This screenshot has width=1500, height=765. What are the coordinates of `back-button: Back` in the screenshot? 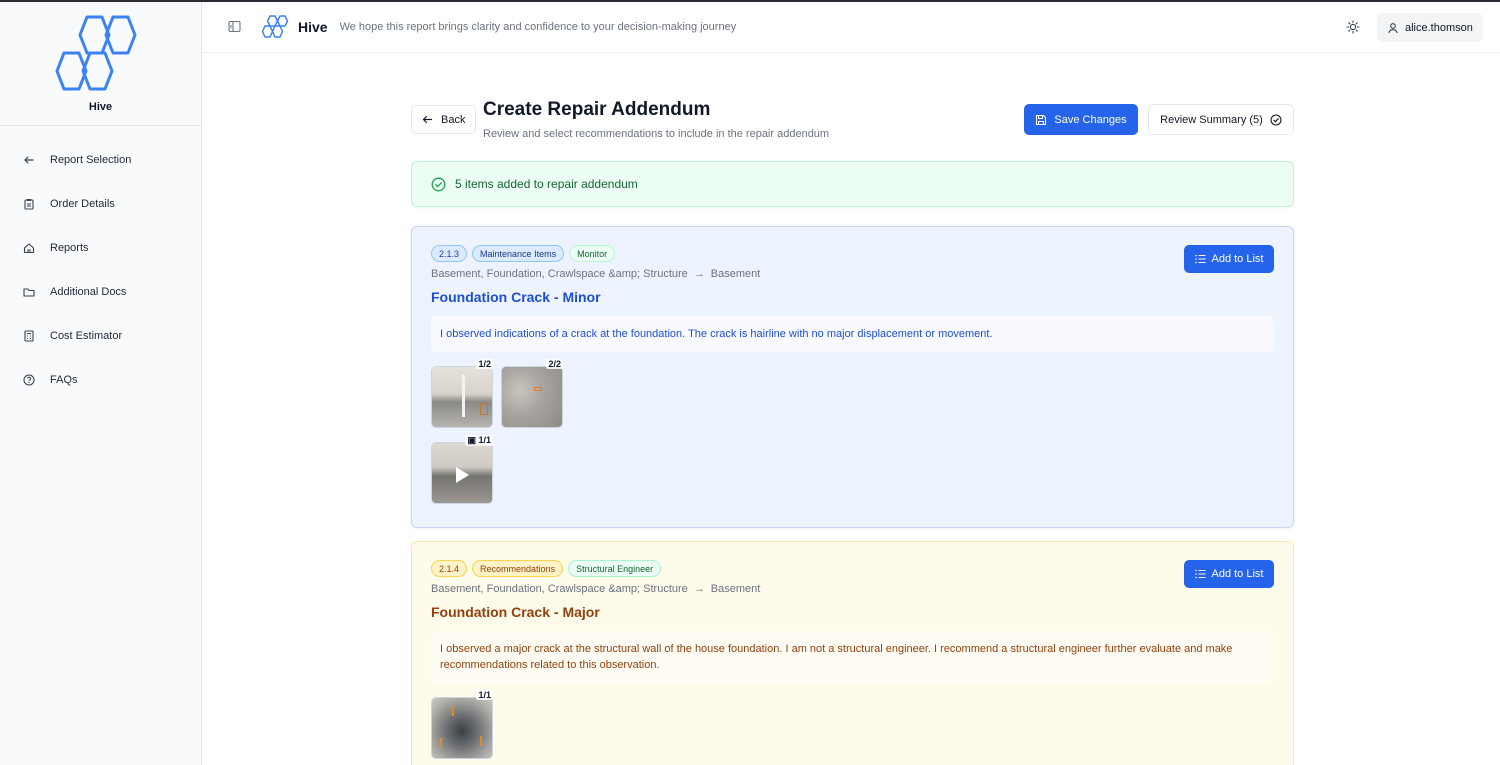 It's located at (444, 119).